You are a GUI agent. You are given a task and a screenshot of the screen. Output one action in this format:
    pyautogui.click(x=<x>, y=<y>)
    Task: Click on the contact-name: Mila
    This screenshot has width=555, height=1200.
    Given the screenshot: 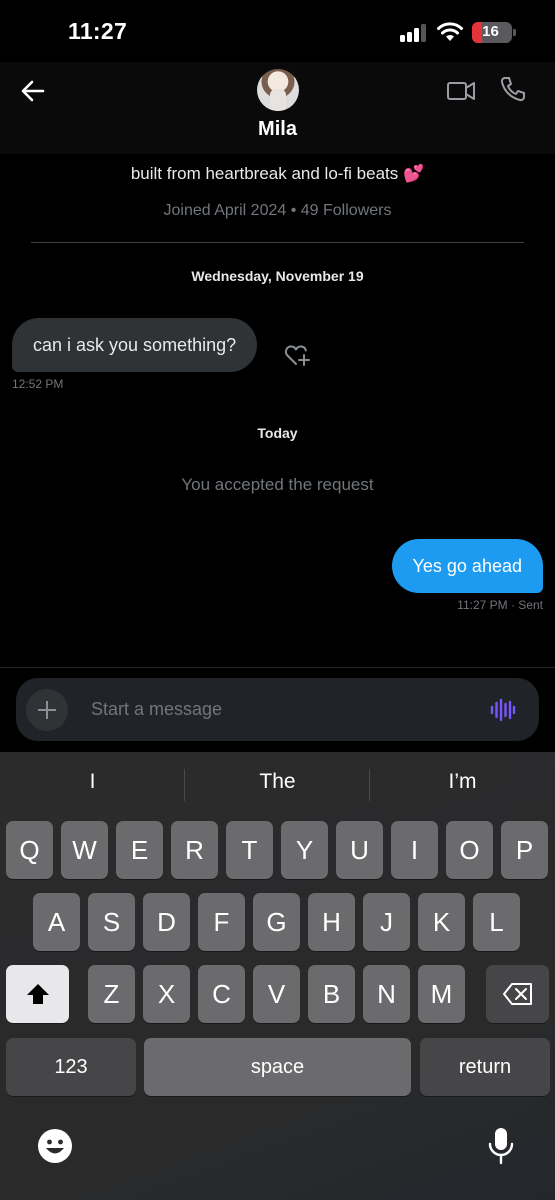 What is the action you would take?
    pyautogui.click(x=277, y=129)
    